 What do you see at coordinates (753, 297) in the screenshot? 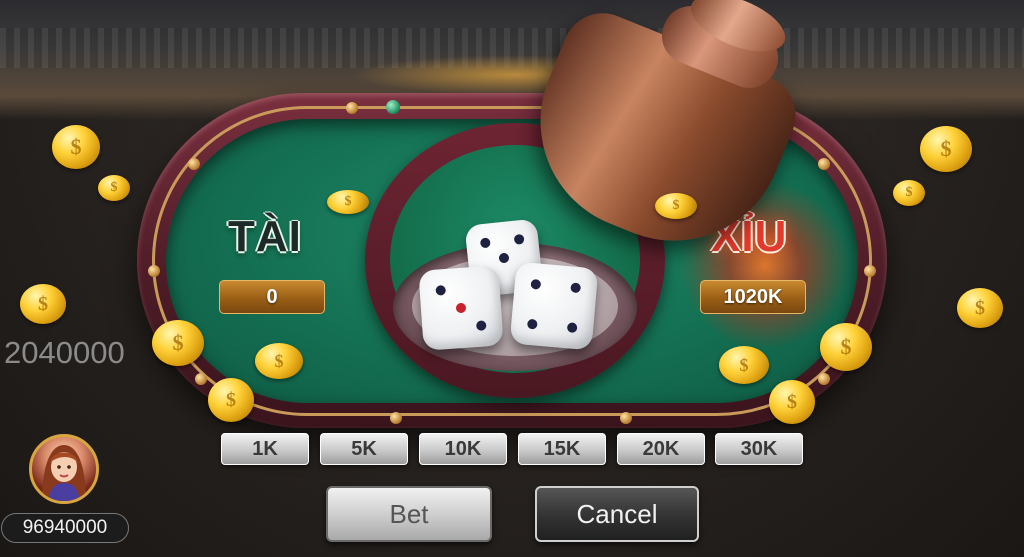
I see `xiu-bet-amount: 1020K` at bounding box center [753, 297].